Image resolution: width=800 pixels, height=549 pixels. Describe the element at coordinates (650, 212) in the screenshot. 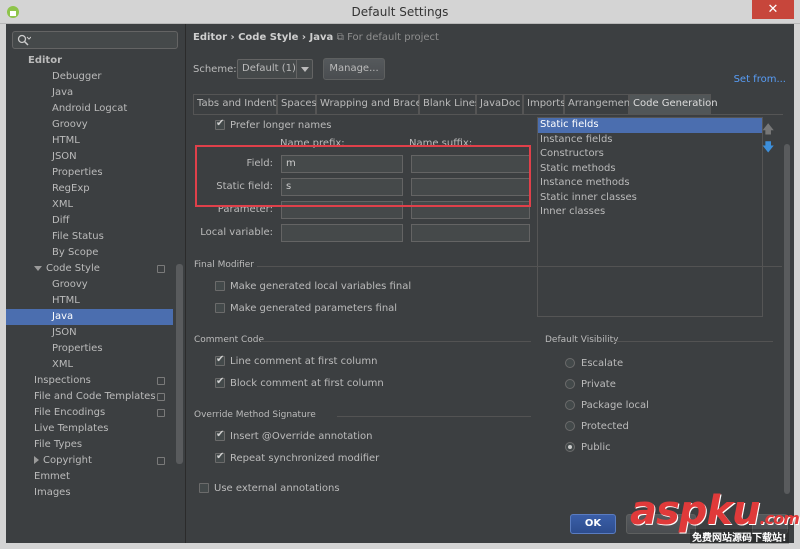

I see `list-item: Inner classes` at that location.